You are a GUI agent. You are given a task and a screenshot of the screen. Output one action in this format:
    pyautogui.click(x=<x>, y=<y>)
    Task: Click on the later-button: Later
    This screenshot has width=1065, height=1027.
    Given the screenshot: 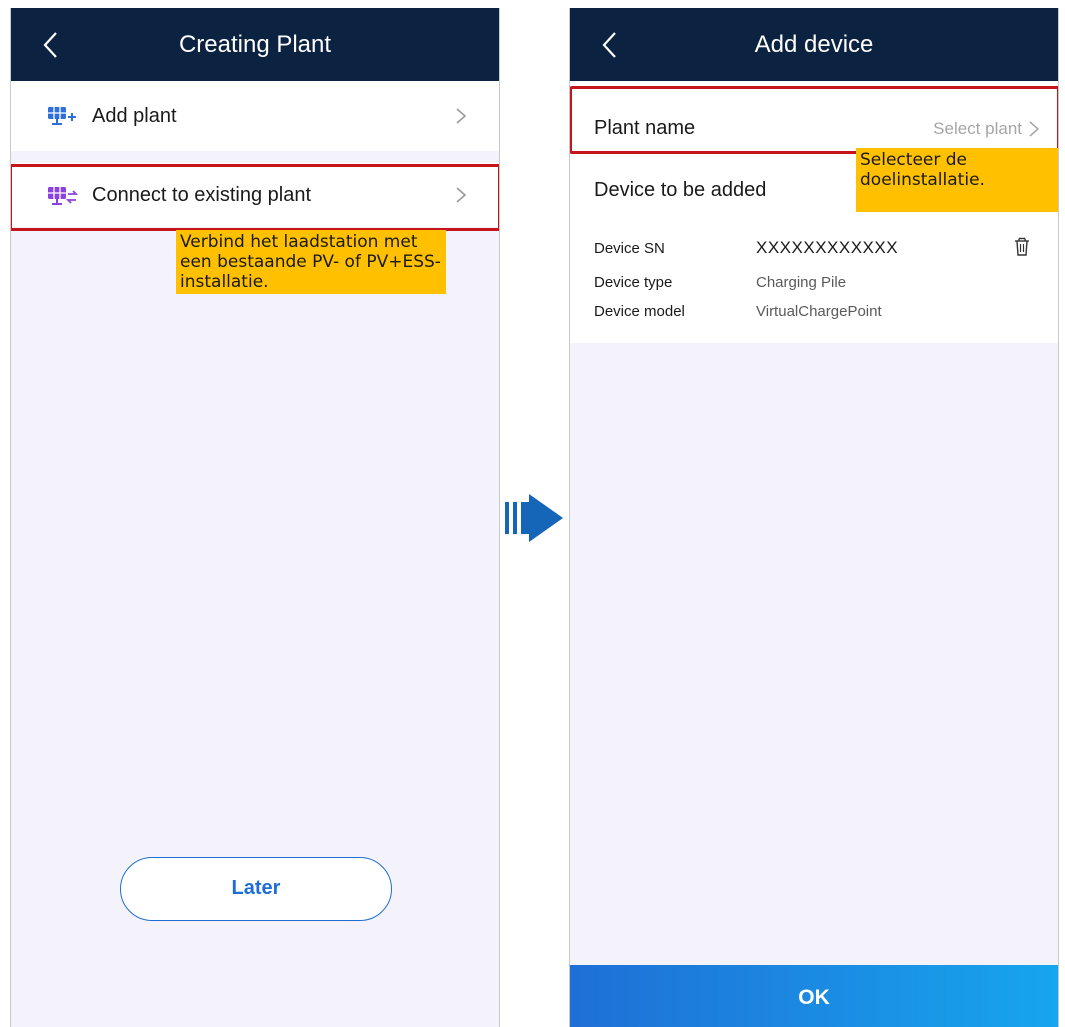 What is the action you would take?
    pyautogui.click(x=256, y=889)
    